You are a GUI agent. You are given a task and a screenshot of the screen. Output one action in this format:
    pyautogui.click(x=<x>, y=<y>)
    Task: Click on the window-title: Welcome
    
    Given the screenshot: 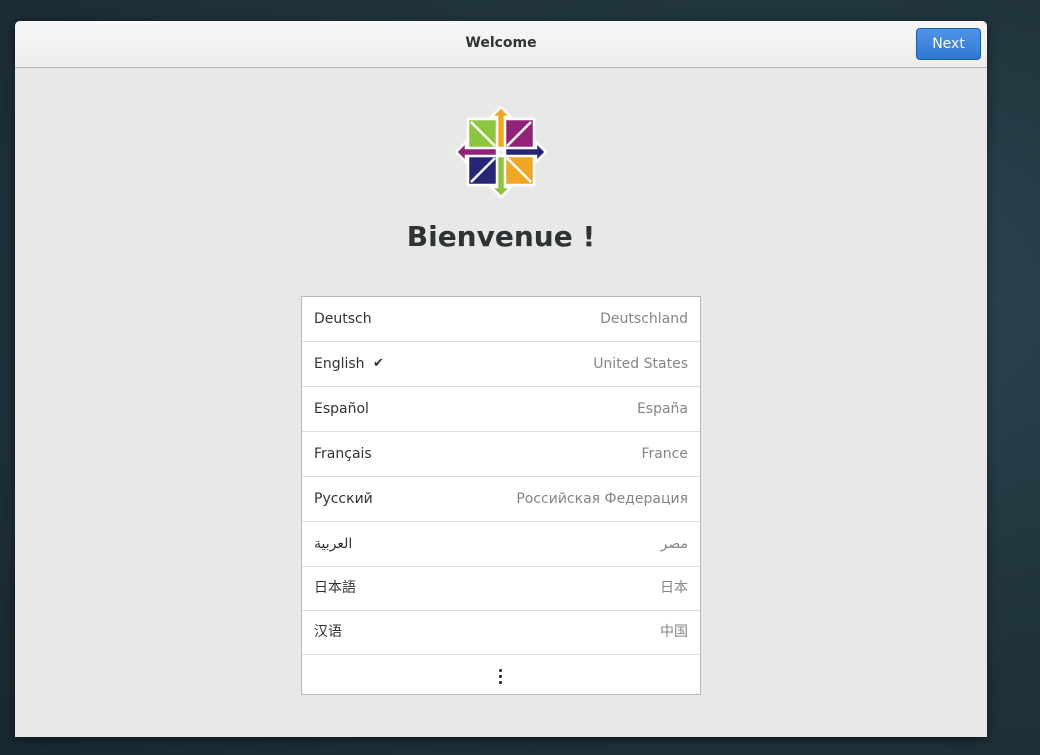 What is the action you would take?
    pyautogui.click(x=501, y=43)
    